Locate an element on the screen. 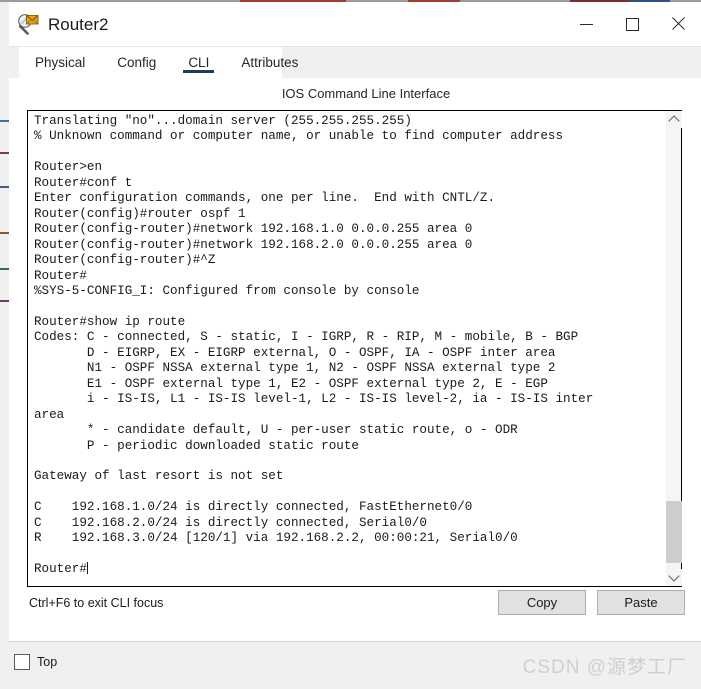 The height and width of the screenshot is (689, 701). tab-cli: CLI is located at coordinates (198, 62).